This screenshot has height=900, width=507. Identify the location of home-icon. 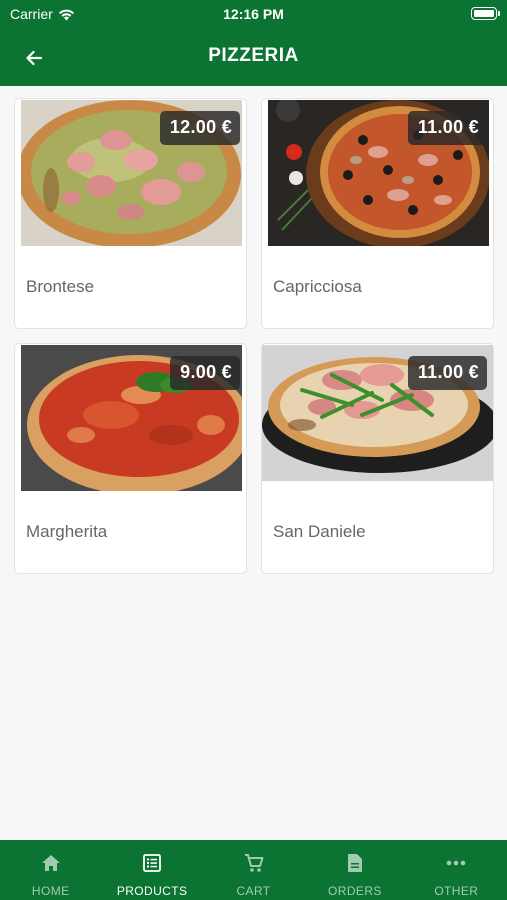
(51, 863).